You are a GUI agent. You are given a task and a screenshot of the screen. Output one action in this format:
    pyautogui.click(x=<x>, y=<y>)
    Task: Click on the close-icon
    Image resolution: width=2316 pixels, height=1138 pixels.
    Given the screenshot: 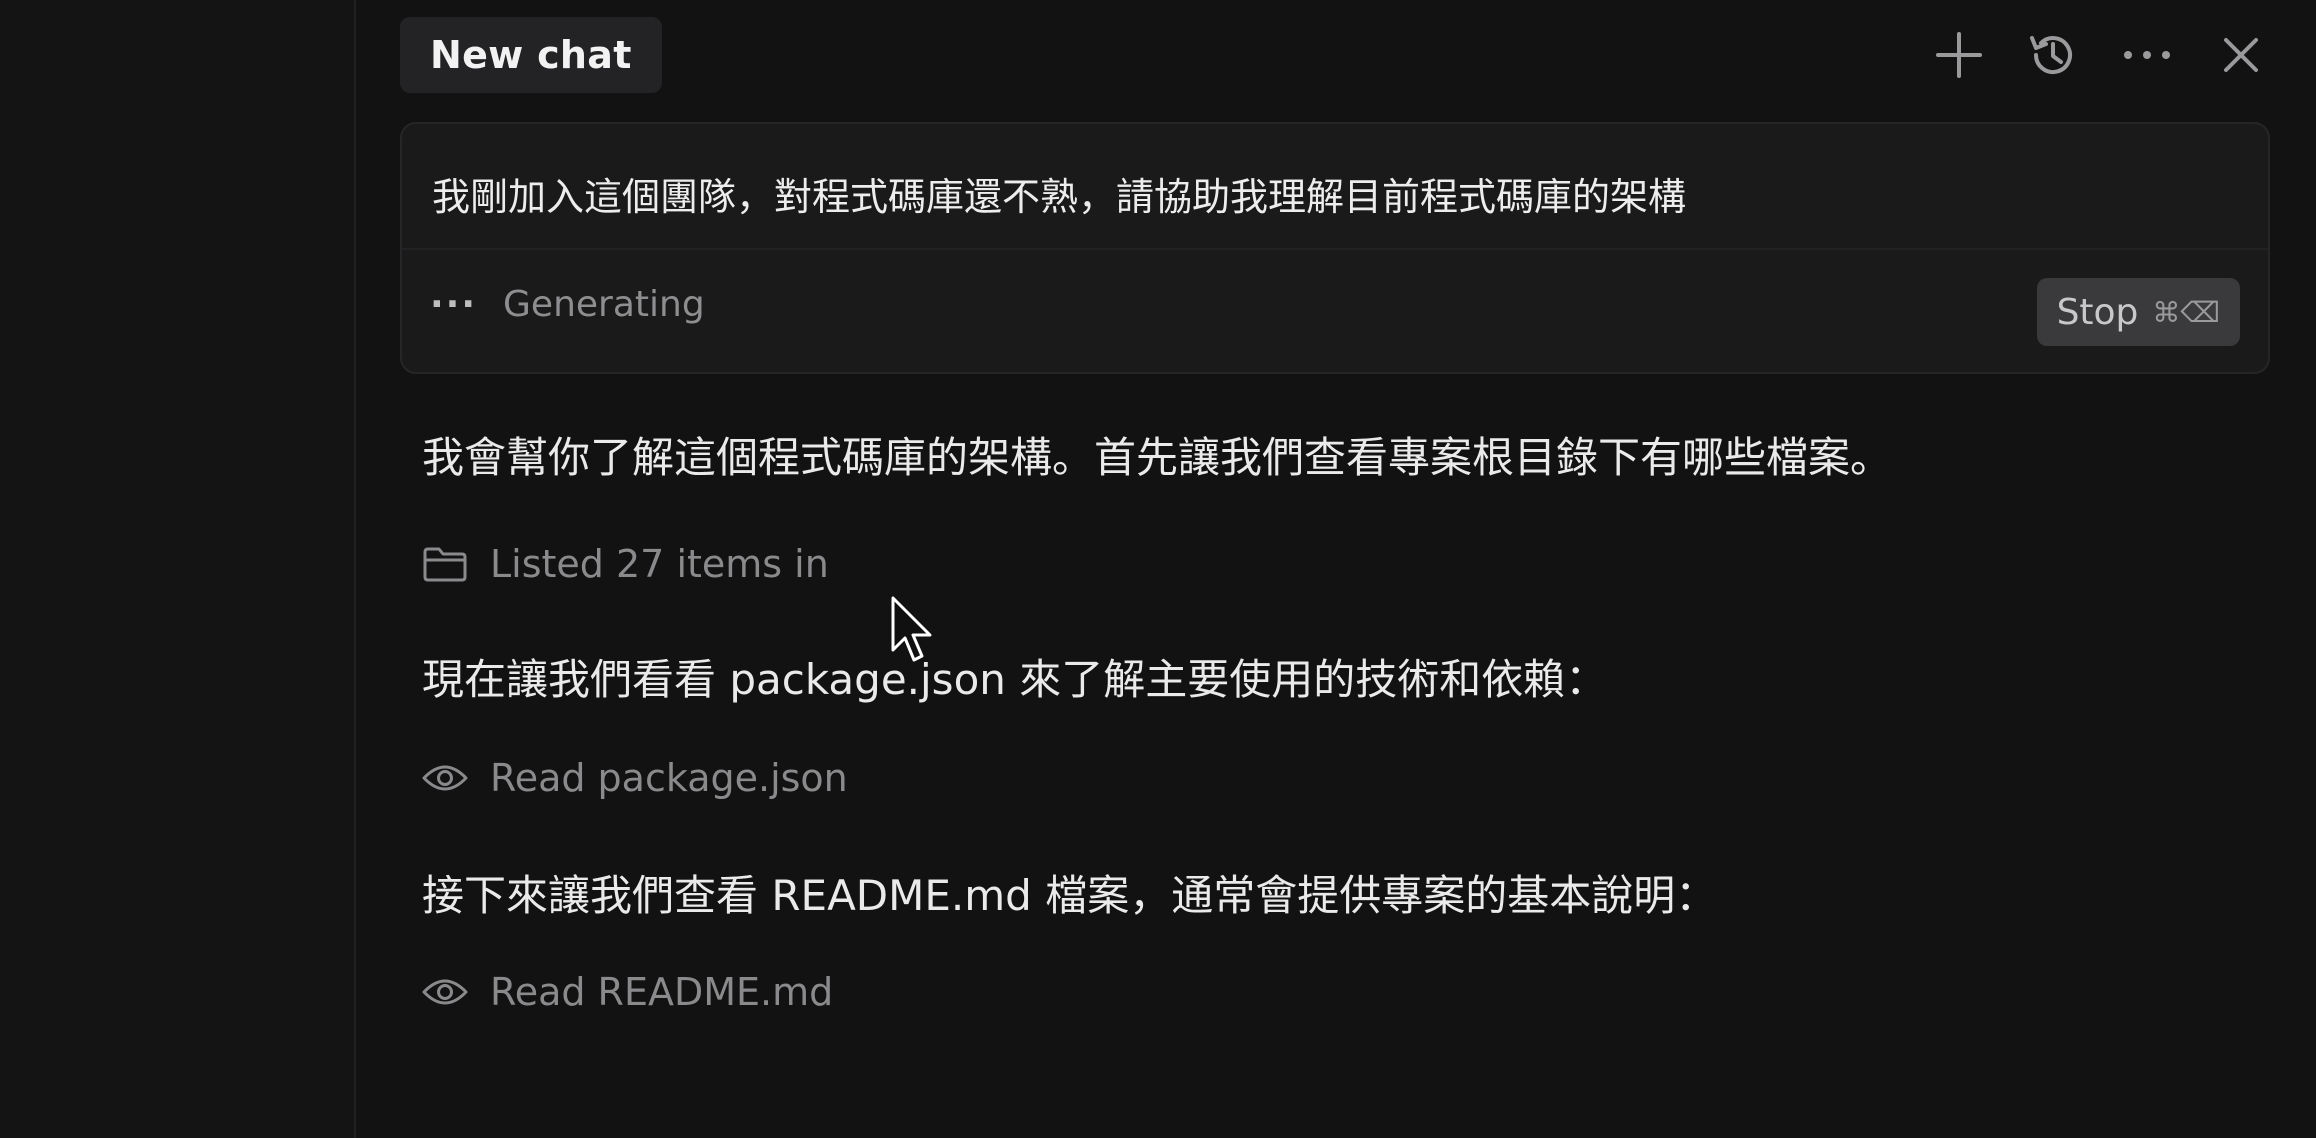 What is the action you would take?
    pyautogui.click(x=2241, y=55)
    